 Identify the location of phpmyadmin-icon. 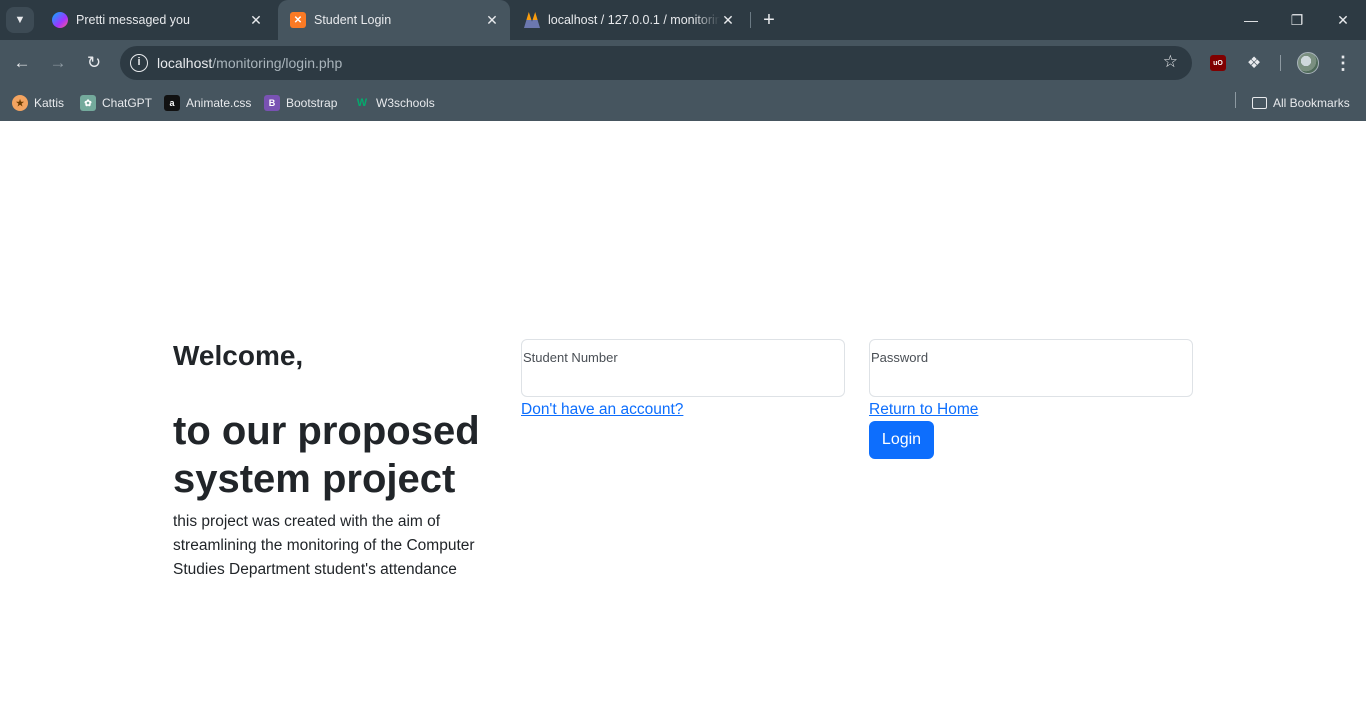
(532, 20).